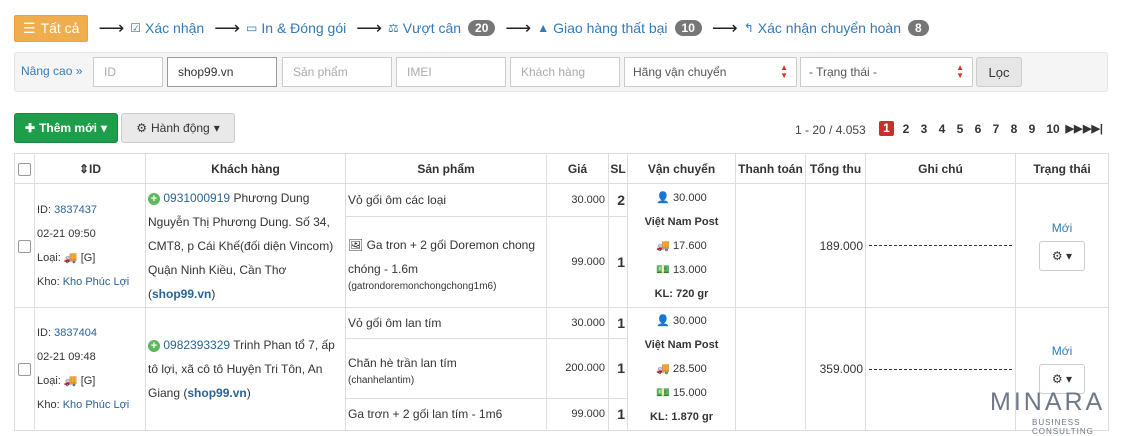 The image size is (1122, 436). I want to click on page-link: 5, so click(960, 129).